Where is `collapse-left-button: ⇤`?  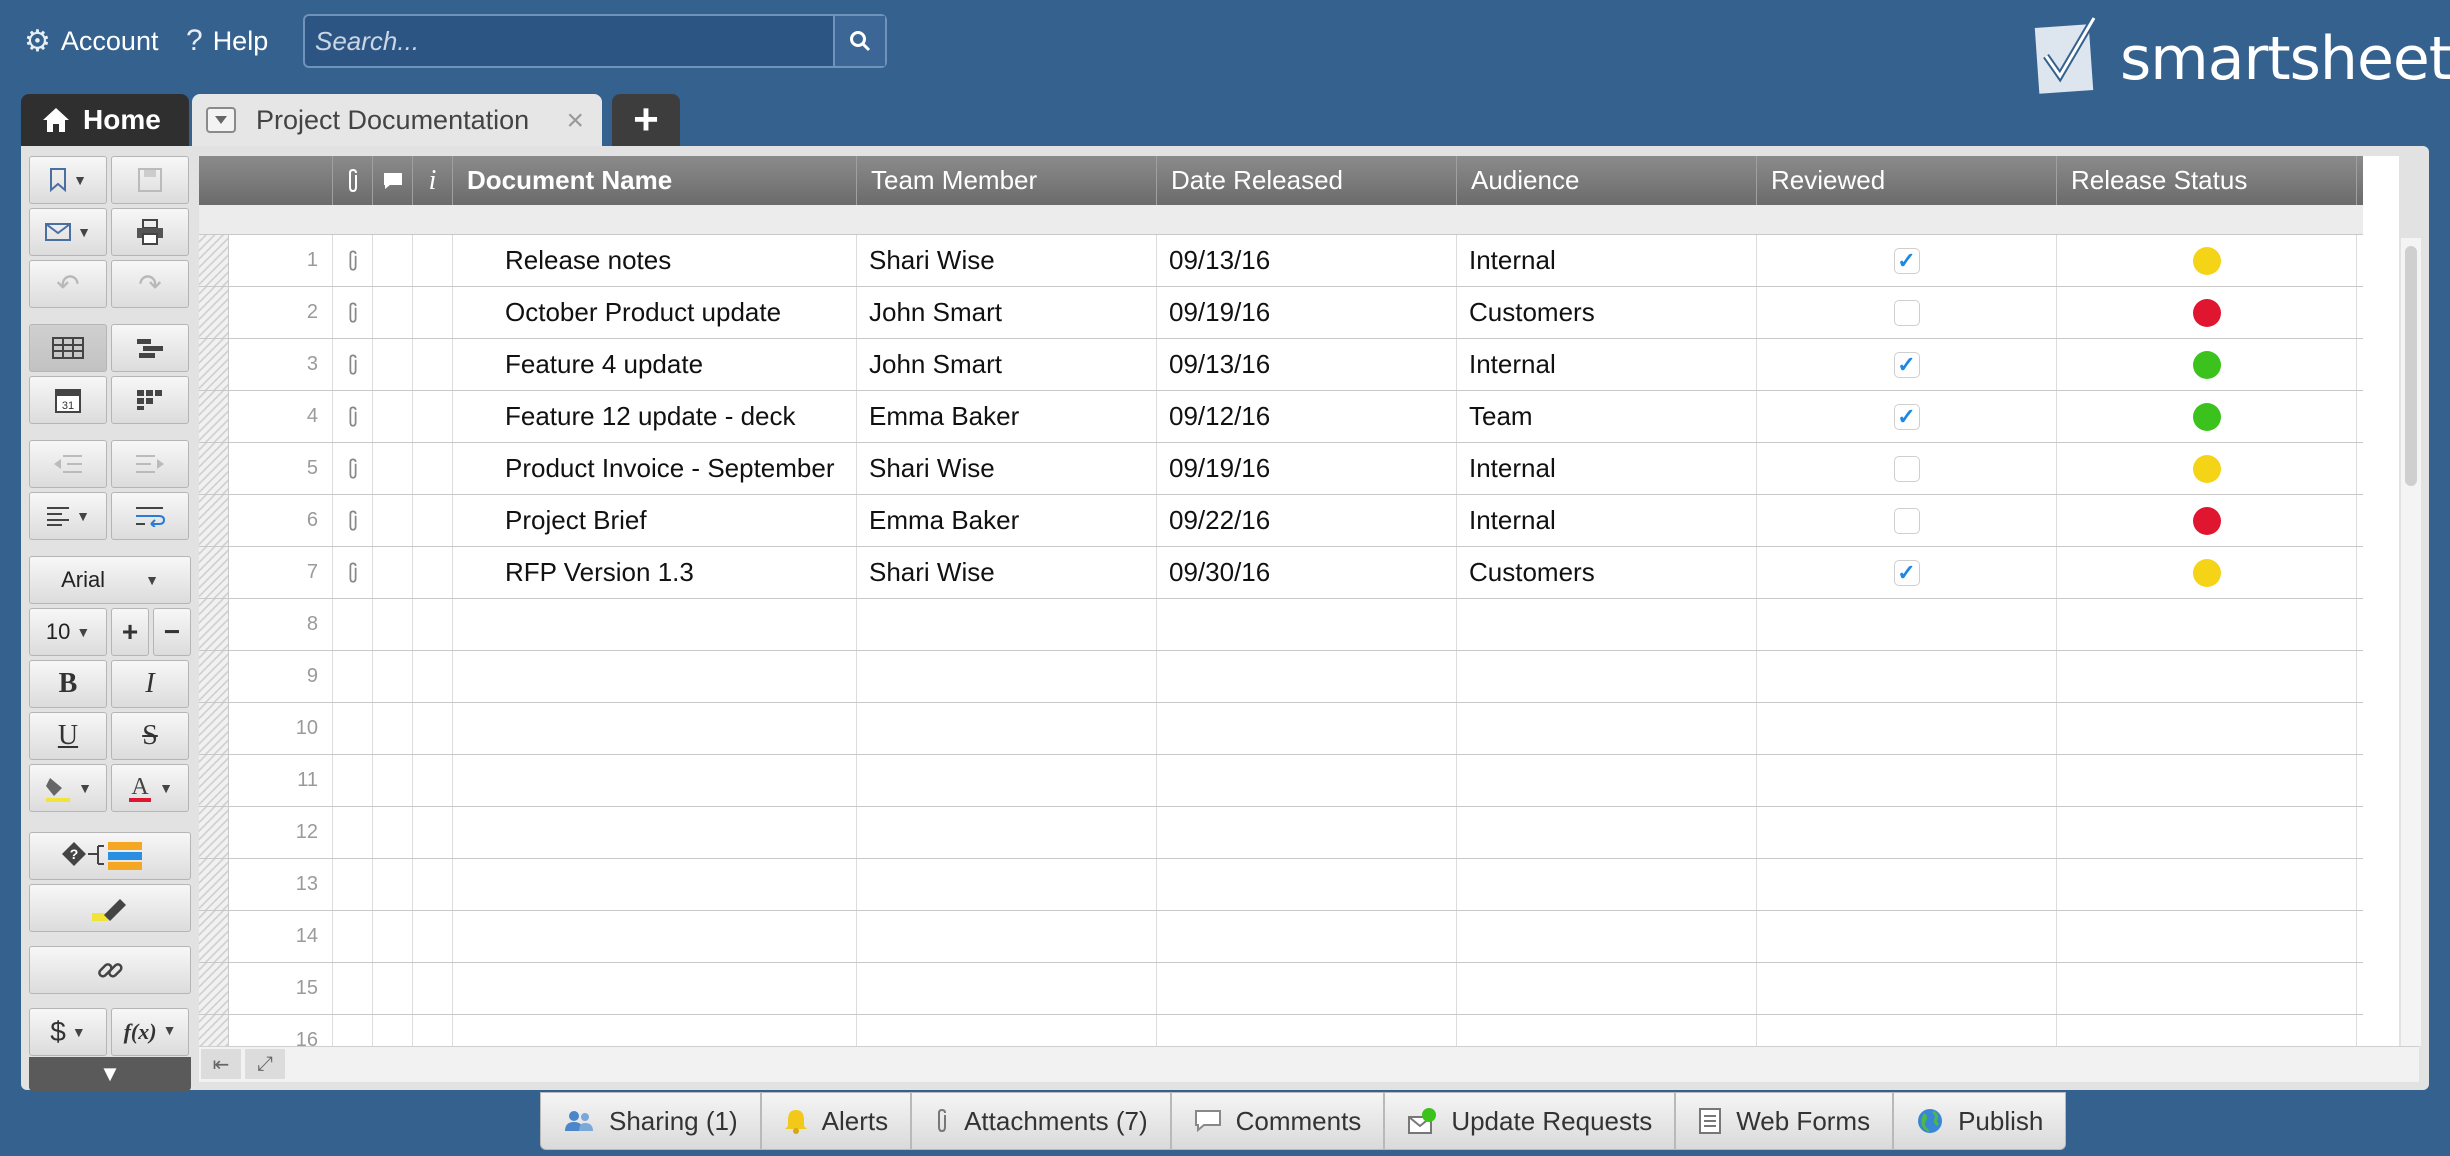 collapse-left-button: ⇤ is located at coordinates (221, 1064).